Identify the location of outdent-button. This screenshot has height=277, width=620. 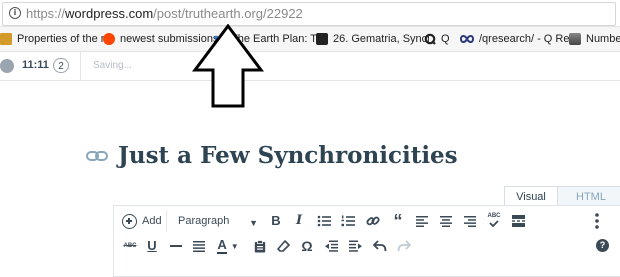
(331, 246).